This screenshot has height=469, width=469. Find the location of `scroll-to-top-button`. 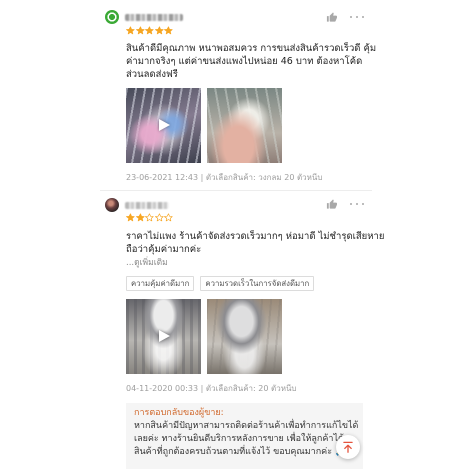

scroll-to-top-button is located at coordinates (348, 447).